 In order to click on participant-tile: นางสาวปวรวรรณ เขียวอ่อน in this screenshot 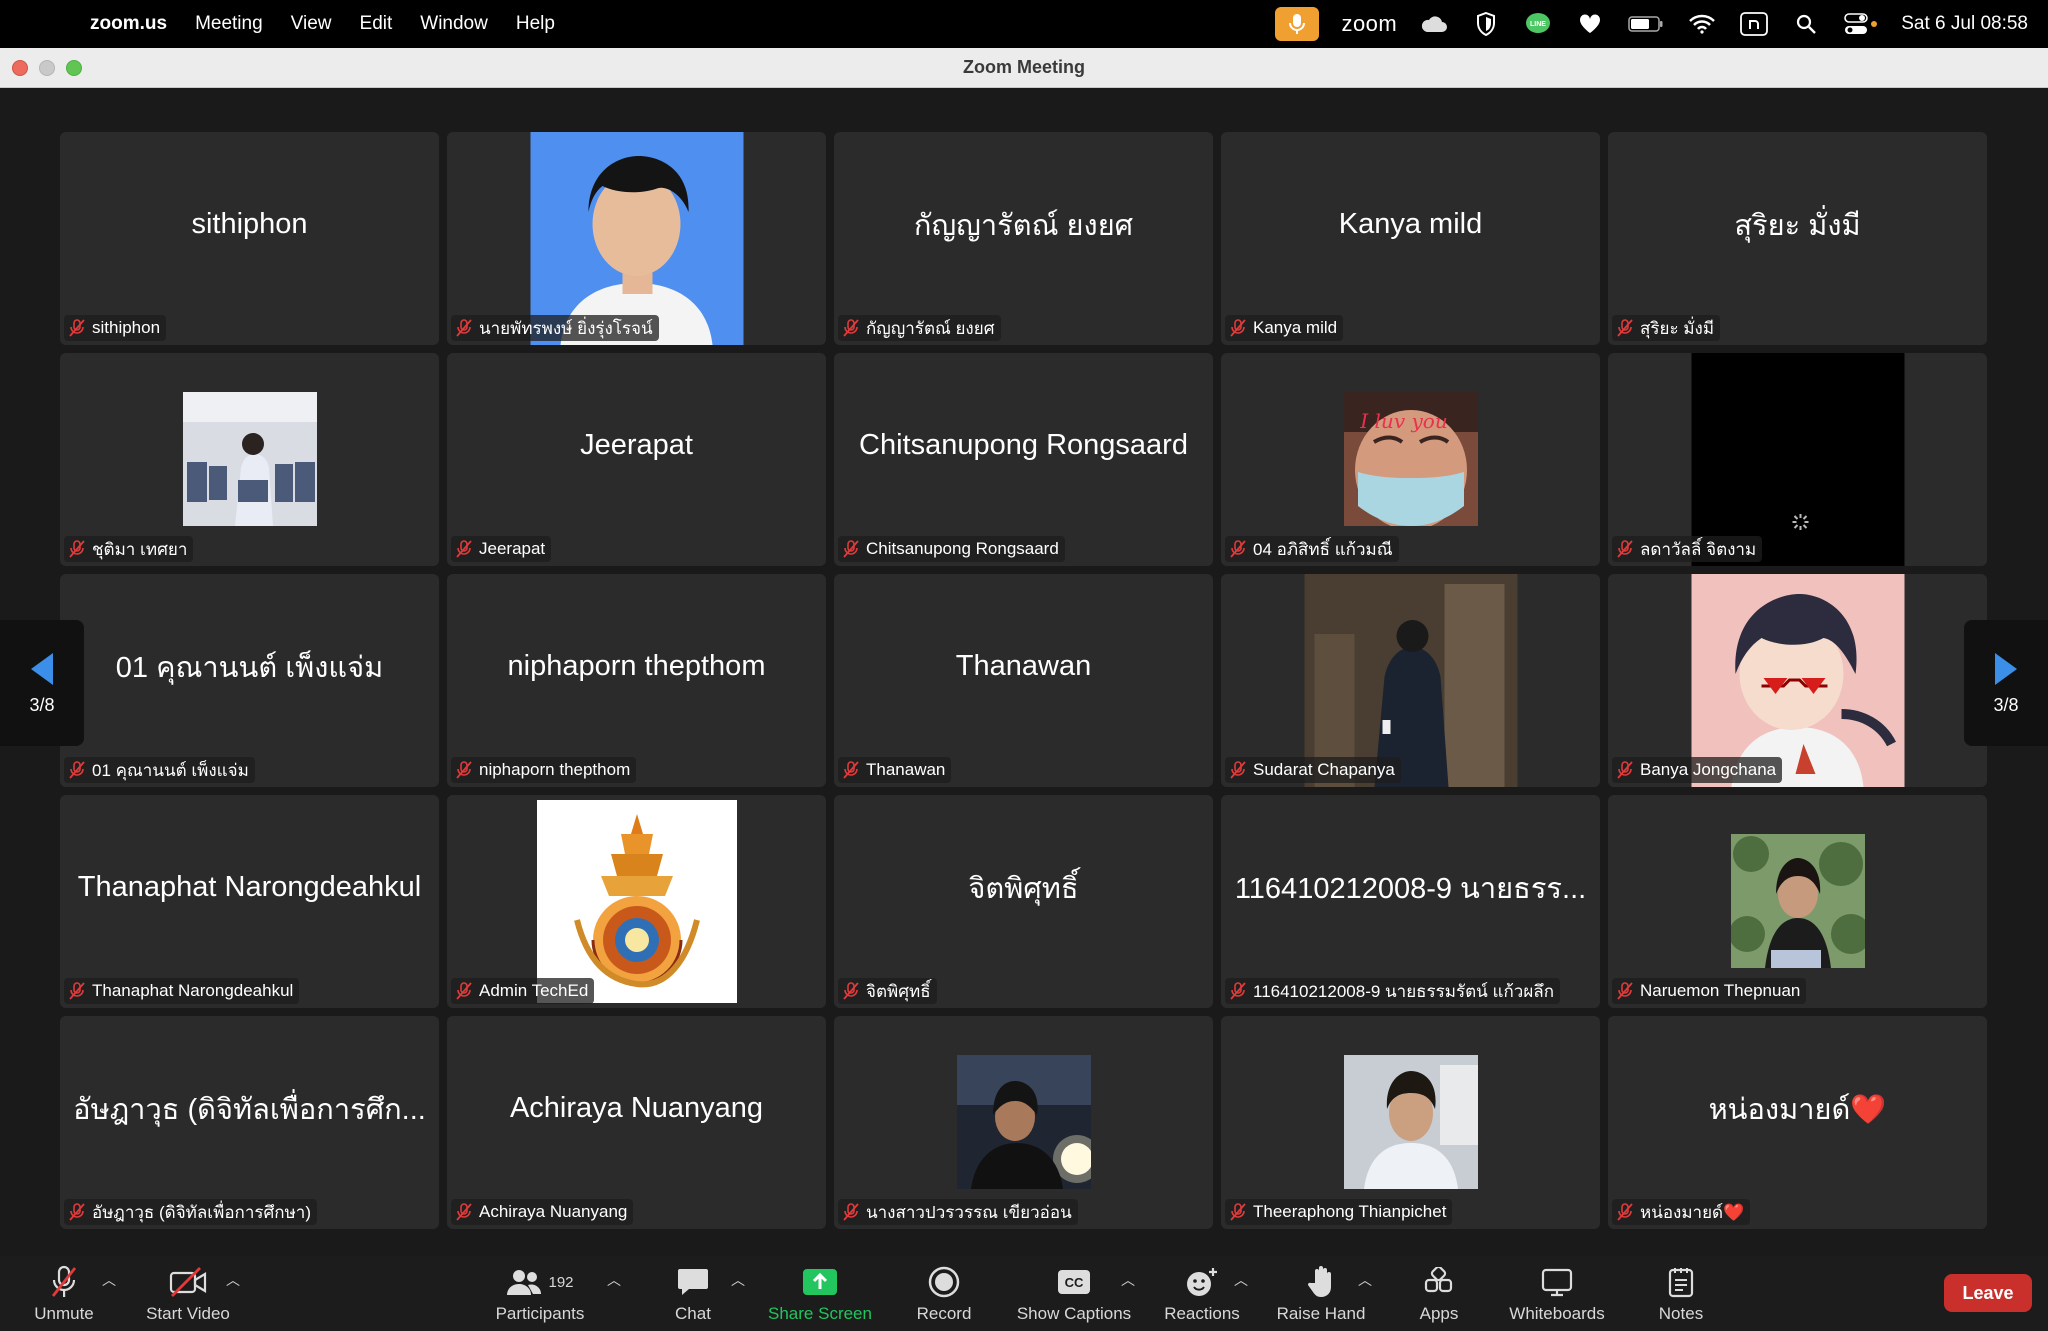, I will do `click(1023, 1122)`.